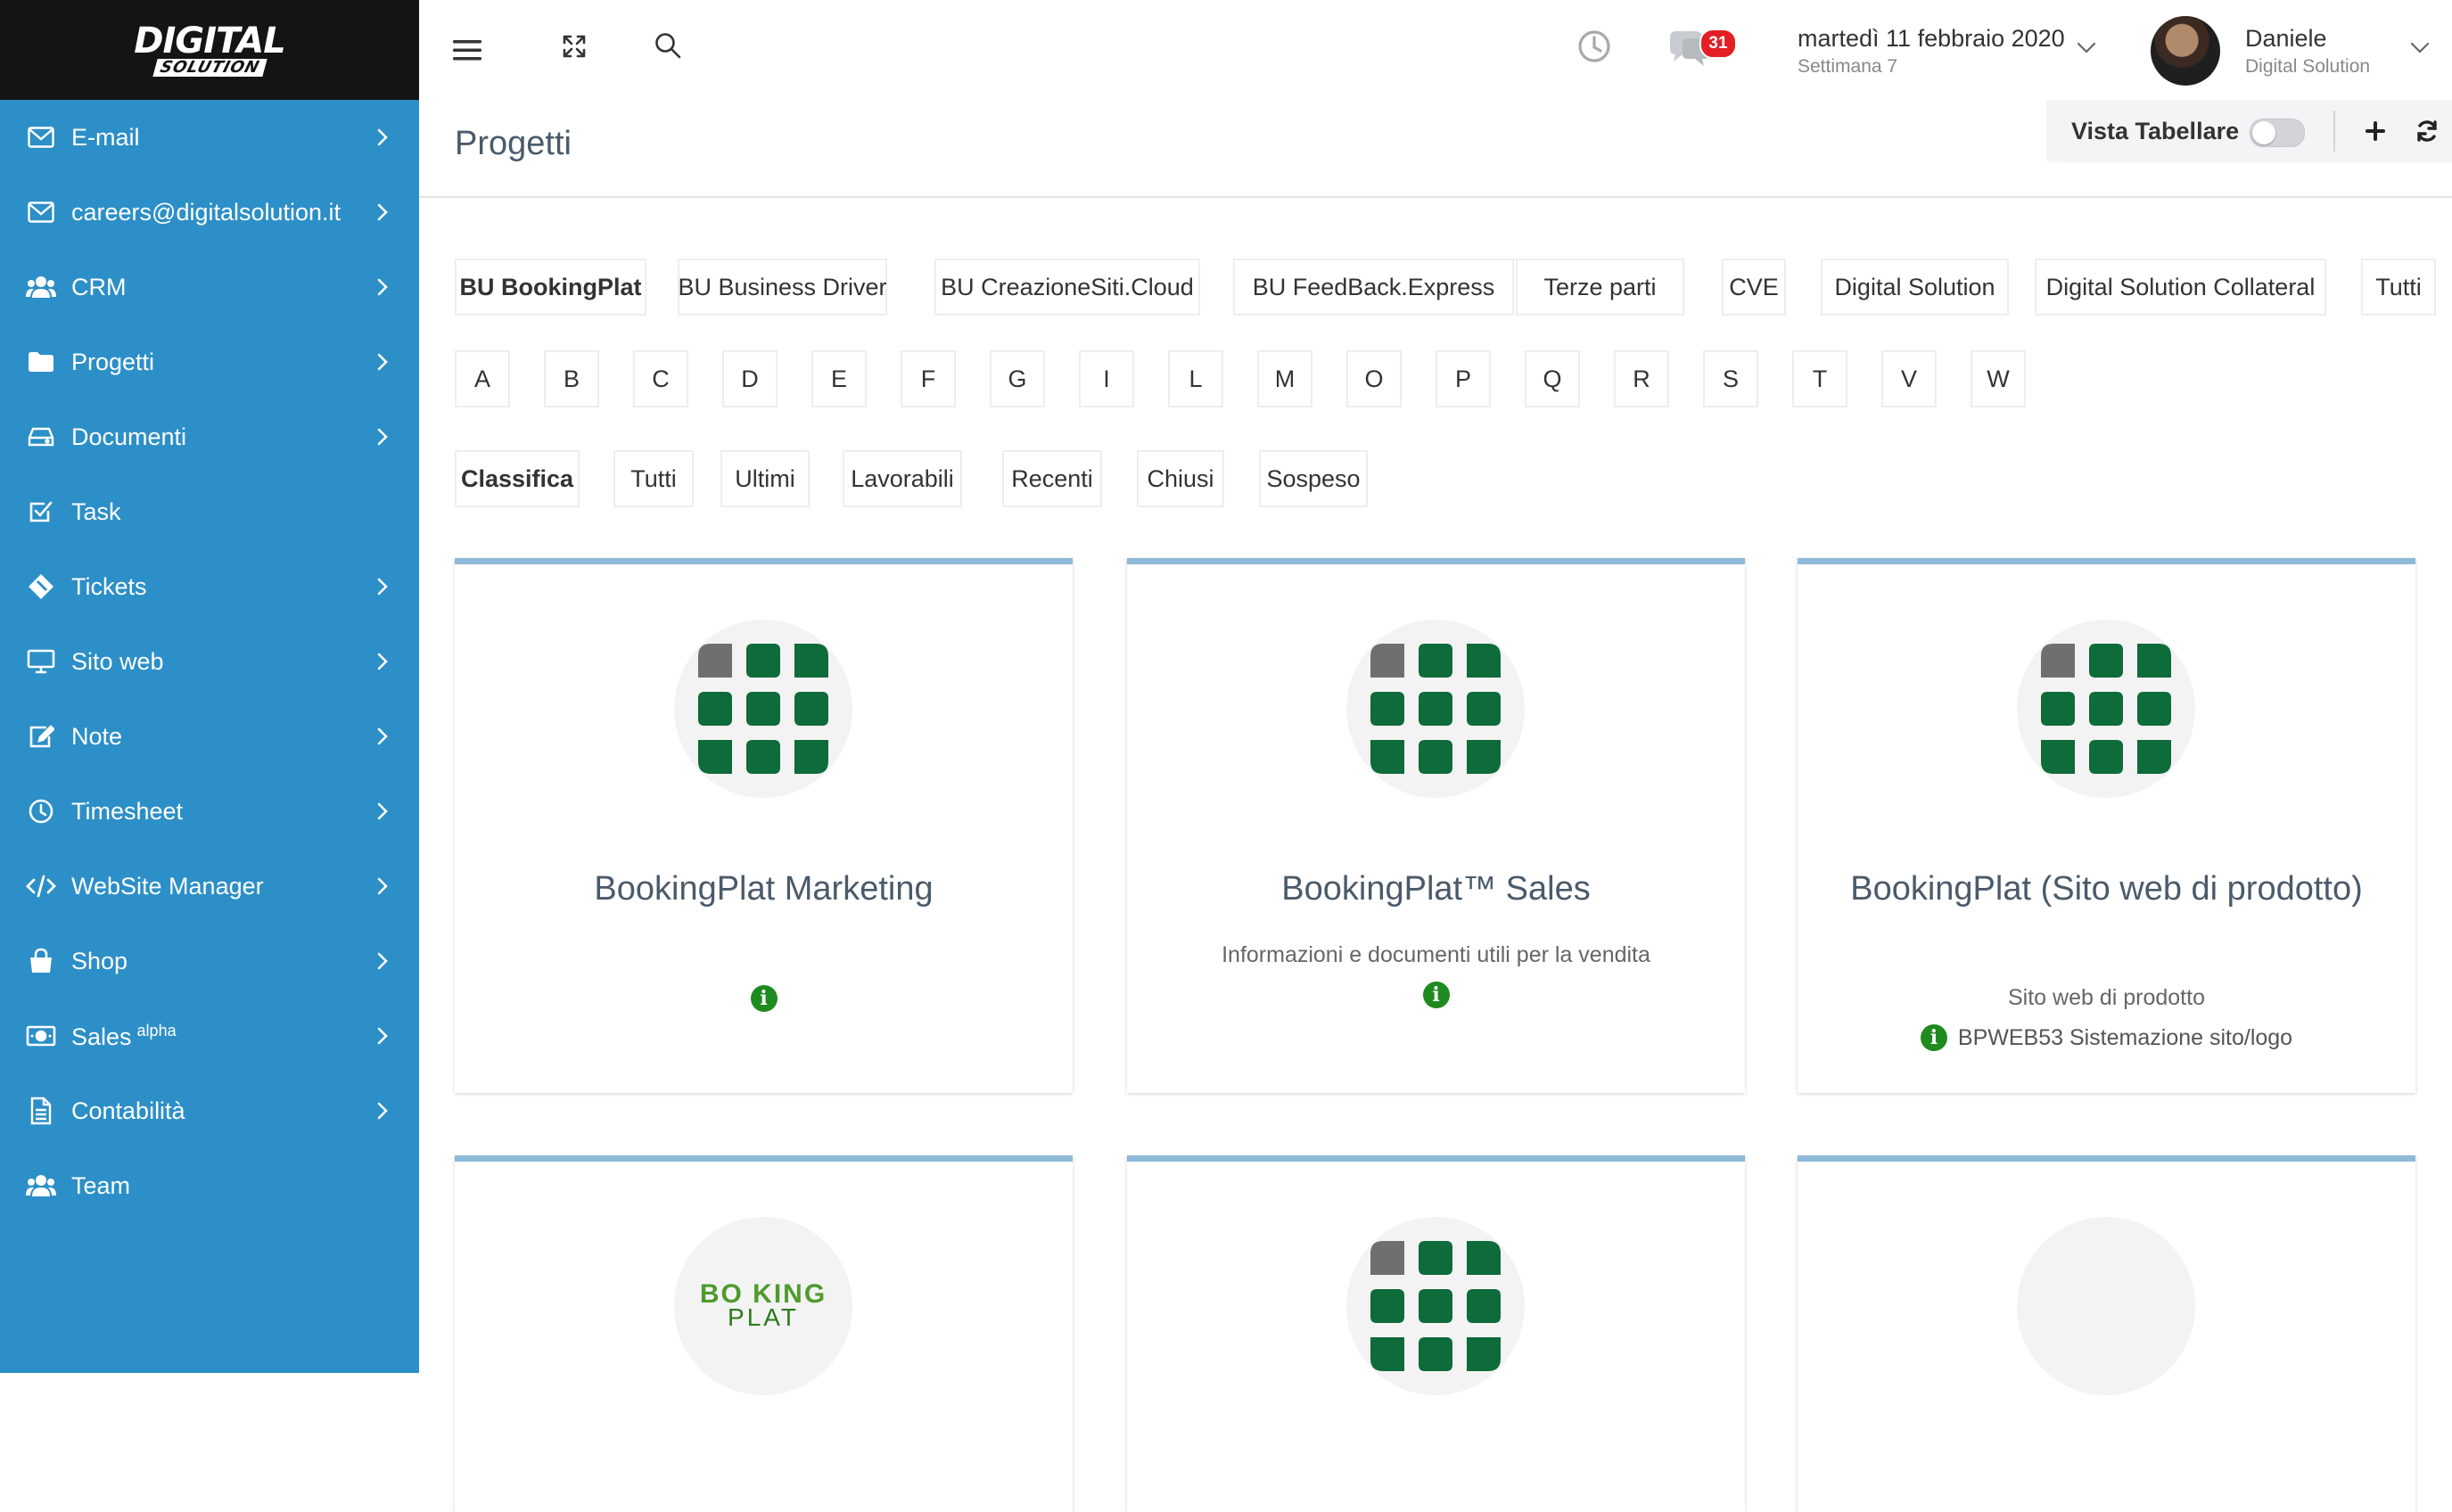 The width and height of the screenshot is (2452, 1512). Describe the element at coordinates (210, 362) in the screenshot. I see `sidebar-item-progetti: Progetti` at that location.